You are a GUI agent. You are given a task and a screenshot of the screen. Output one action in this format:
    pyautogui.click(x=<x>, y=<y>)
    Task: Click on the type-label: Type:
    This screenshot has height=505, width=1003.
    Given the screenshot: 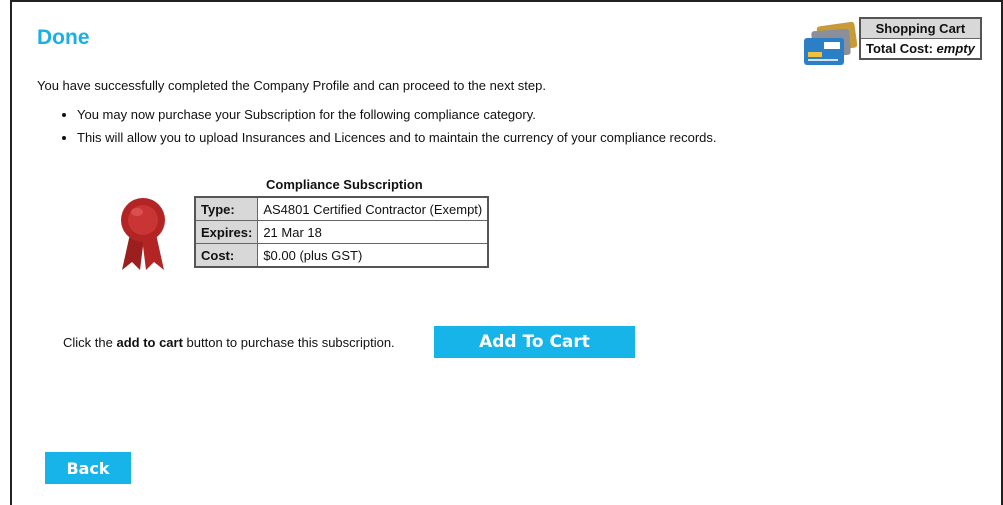 What is the action you would take?
    pyautogui.click(x=226, y=208)
    